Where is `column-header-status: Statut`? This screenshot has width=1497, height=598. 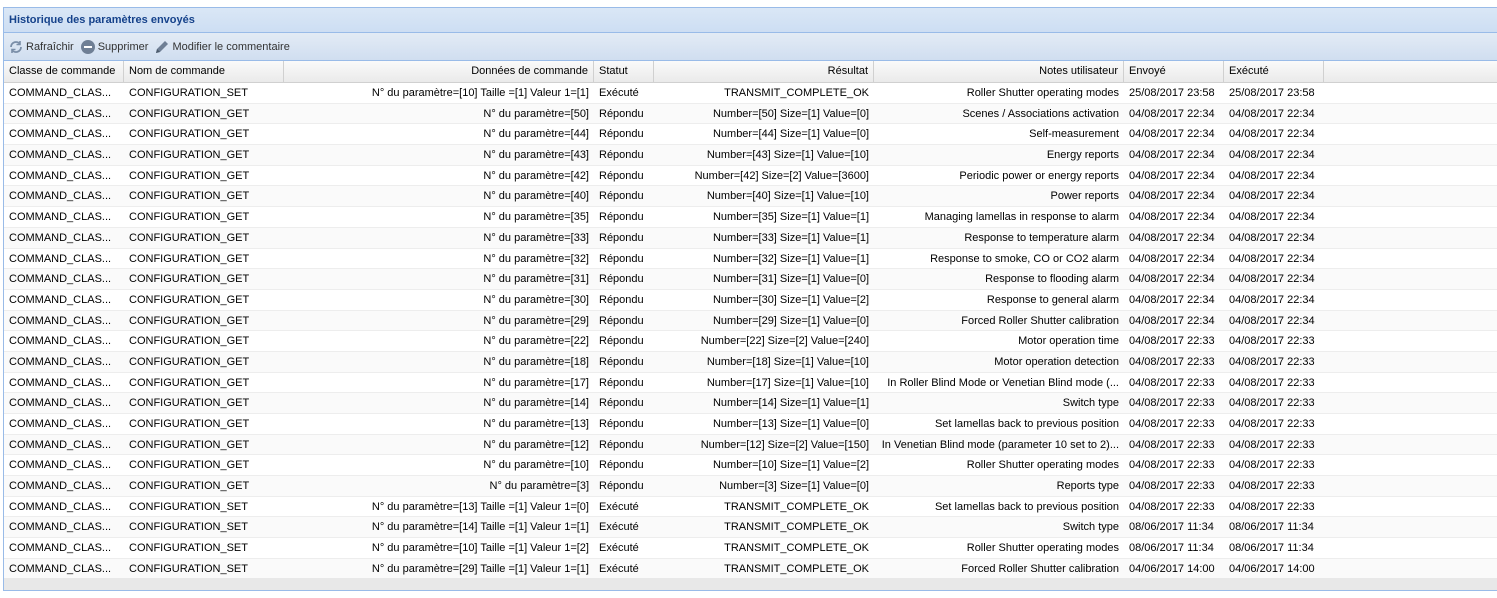 column-header-status: Statut is located at coordinates (624, 71).